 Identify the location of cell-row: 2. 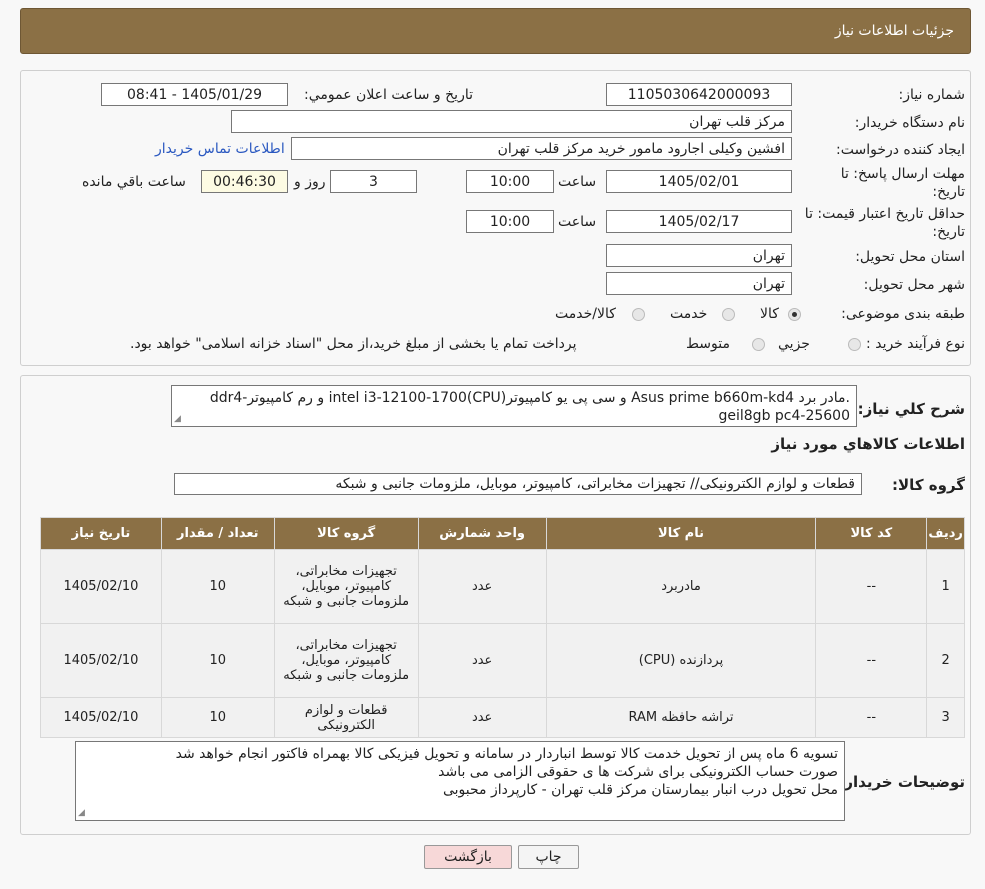
(945, 660).